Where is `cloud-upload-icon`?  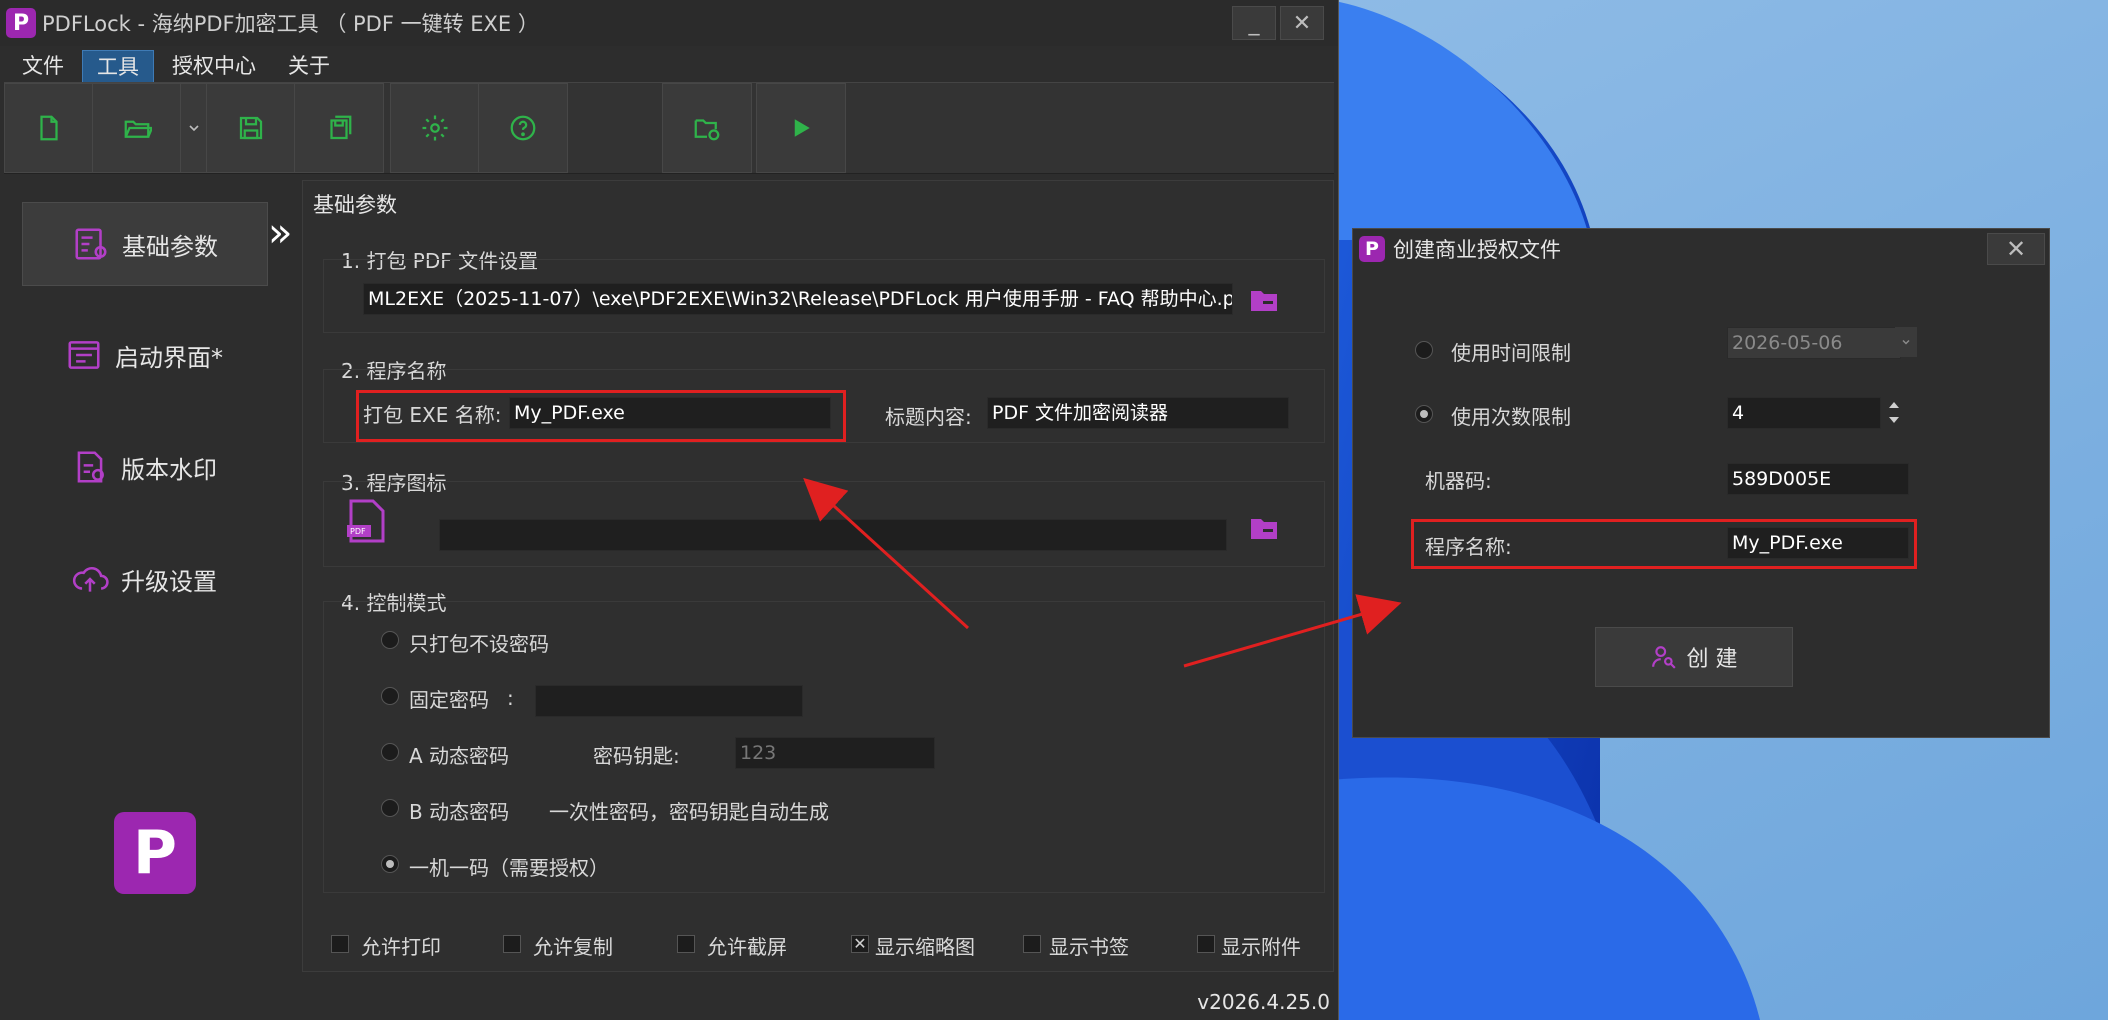 cloud-upload-icon is located at coordinates (90, 579).